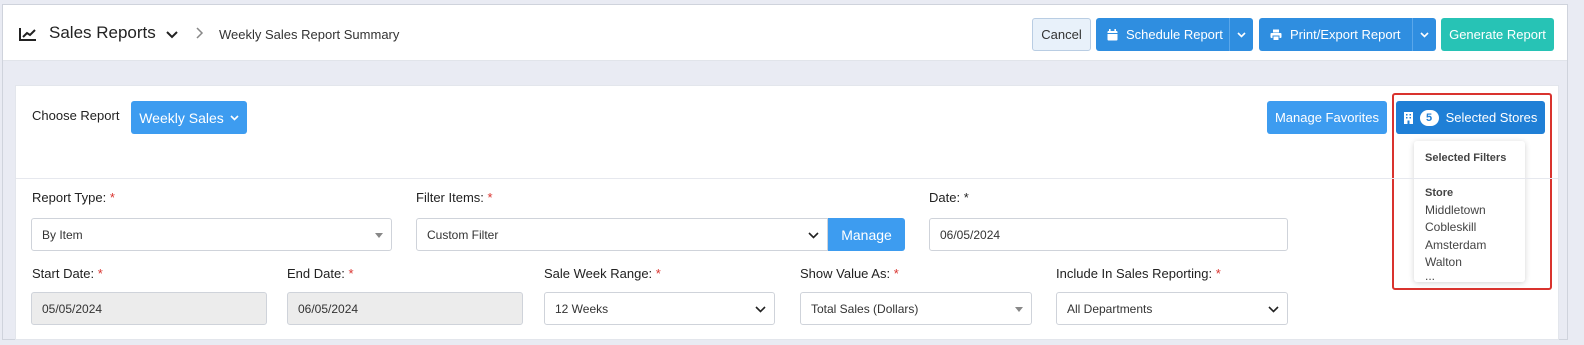  I want to click on filter-items-select: Custom Filter, so click(622, 234).